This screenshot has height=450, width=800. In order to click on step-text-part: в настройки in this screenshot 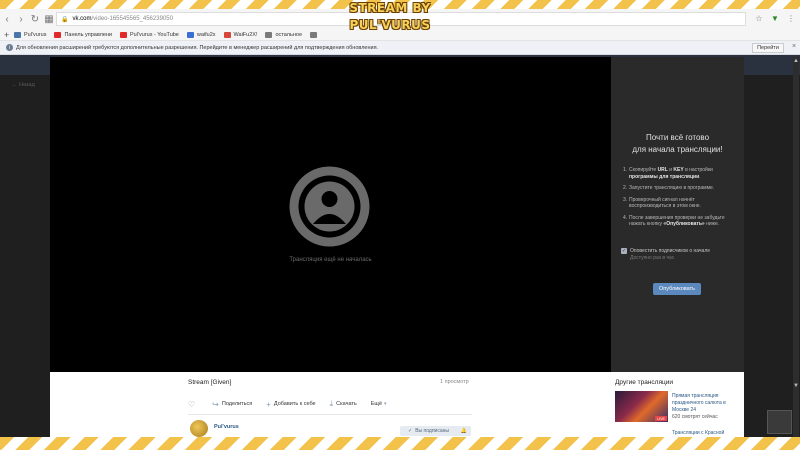, I will do `click(698, 170)`.